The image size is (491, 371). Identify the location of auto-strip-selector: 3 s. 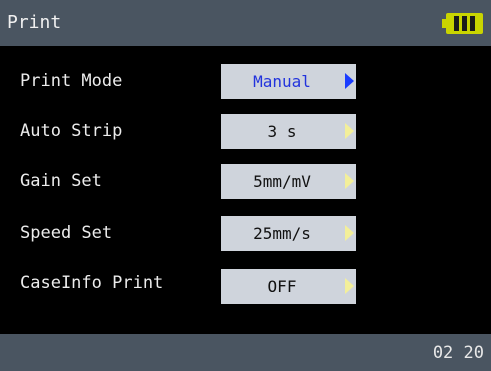
(288, 131).